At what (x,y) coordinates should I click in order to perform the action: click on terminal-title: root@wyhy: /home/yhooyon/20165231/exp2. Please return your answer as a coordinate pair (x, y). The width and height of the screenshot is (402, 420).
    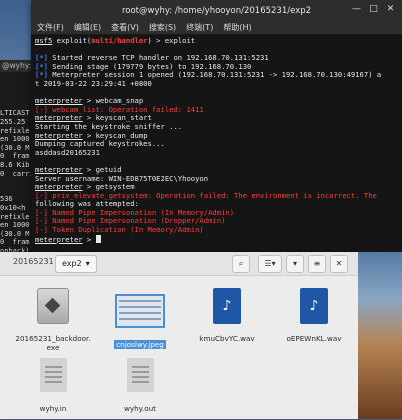
    Looking at the image, I should click on (216, 10).